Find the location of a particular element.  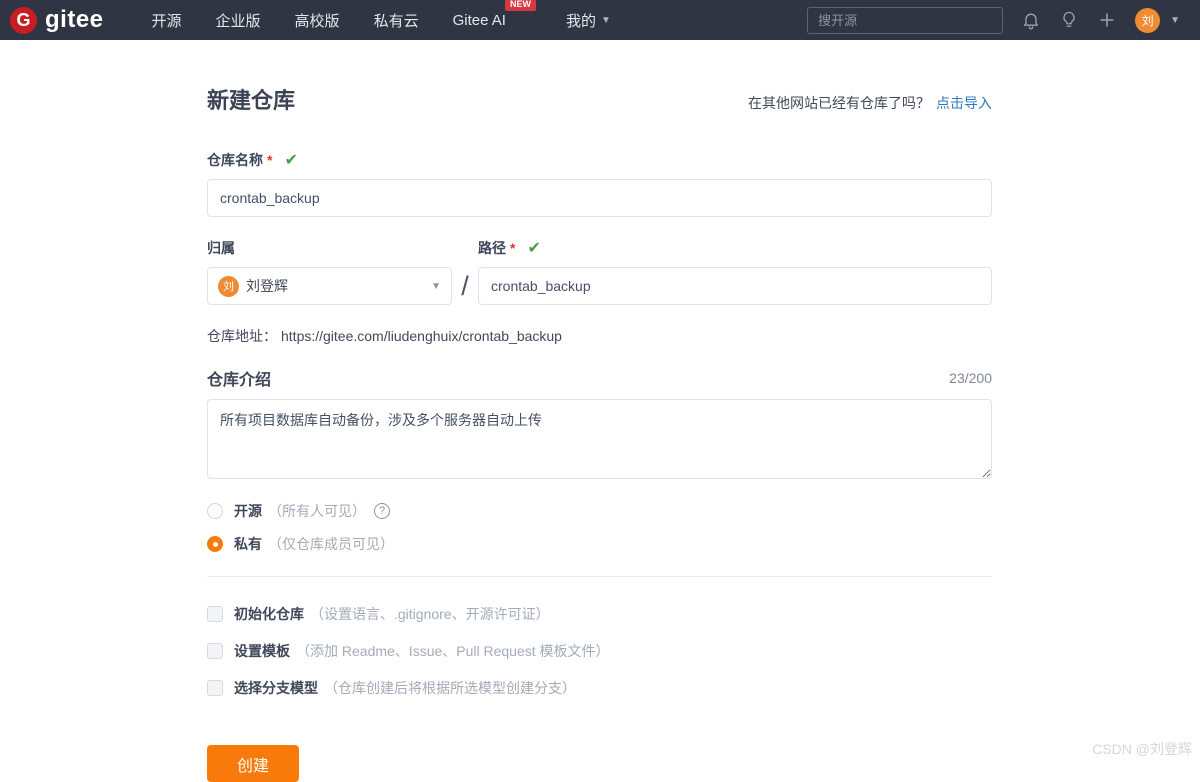

path-field: 路径 * ✔ is located at coordinates (735, 271).